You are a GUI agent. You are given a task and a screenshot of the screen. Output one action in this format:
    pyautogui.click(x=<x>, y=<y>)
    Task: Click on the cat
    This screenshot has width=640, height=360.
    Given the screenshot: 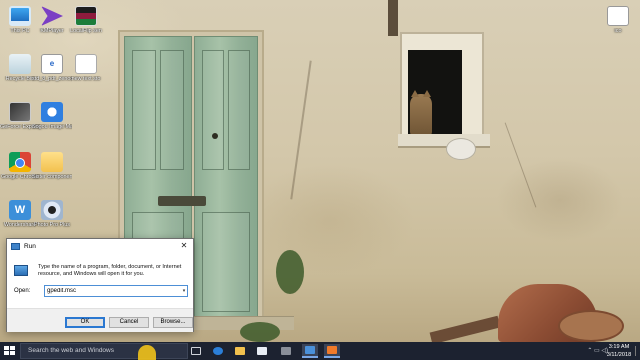 What is the action you would take?
    pyautogui.click(x=421, y=115)
    